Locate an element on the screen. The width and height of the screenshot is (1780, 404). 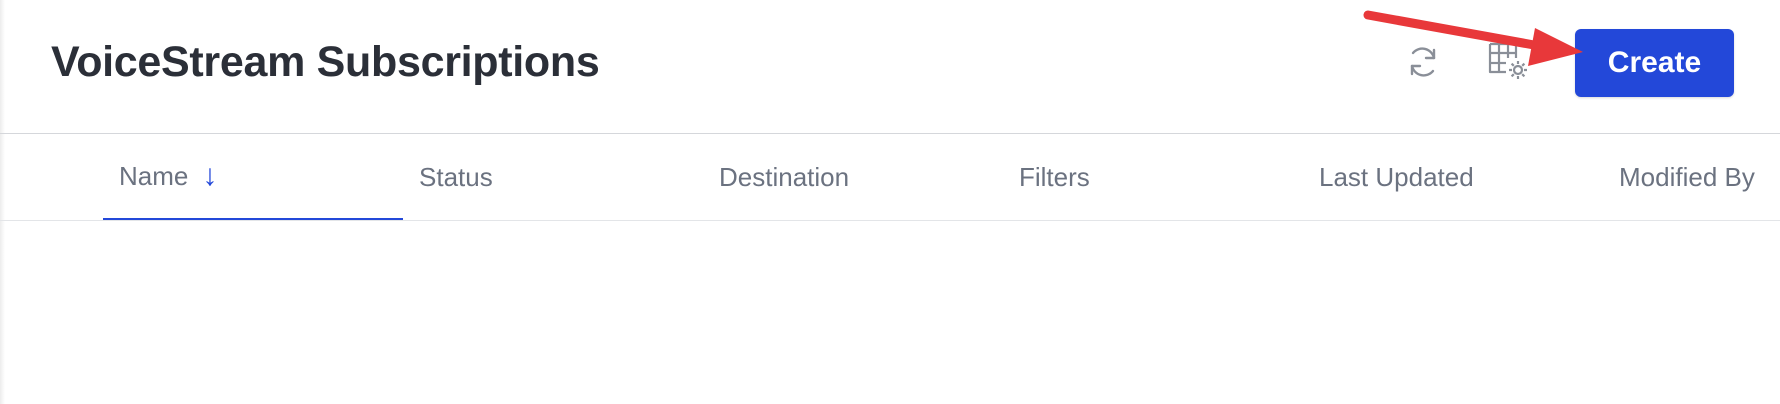
column-settings-button is located at coordinates (1508, 62).